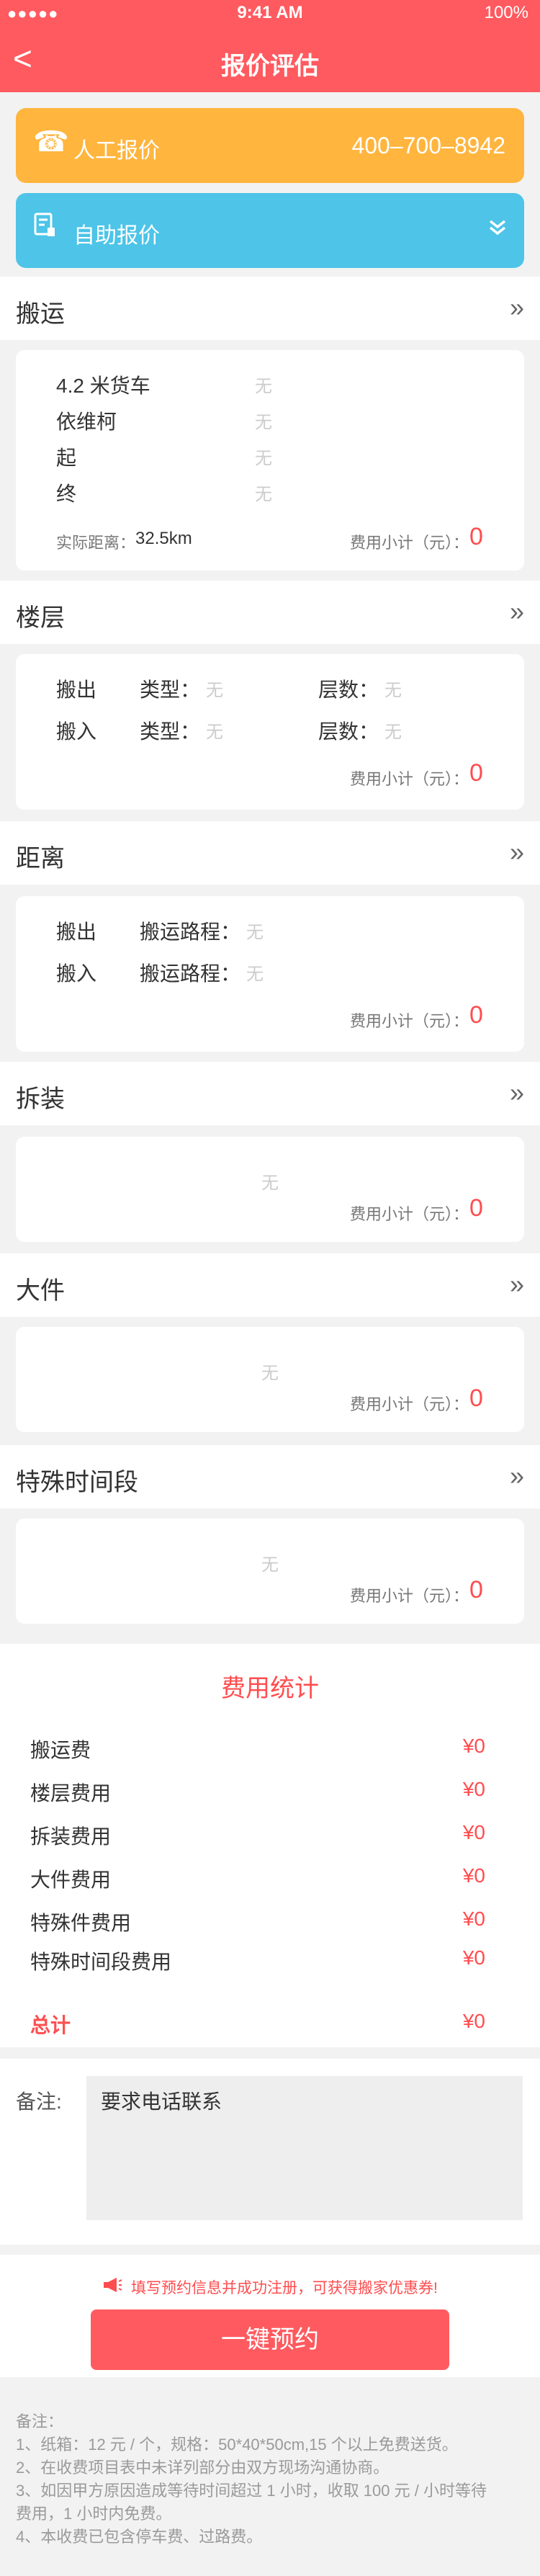 This screenshot has width=540, height=2576. Describe the element at coordinates (203, 2468) in the screenshot. I see `footer-note-line: 2、在收费项目表中未详列部分由双方现场沟通协商。` at that location.